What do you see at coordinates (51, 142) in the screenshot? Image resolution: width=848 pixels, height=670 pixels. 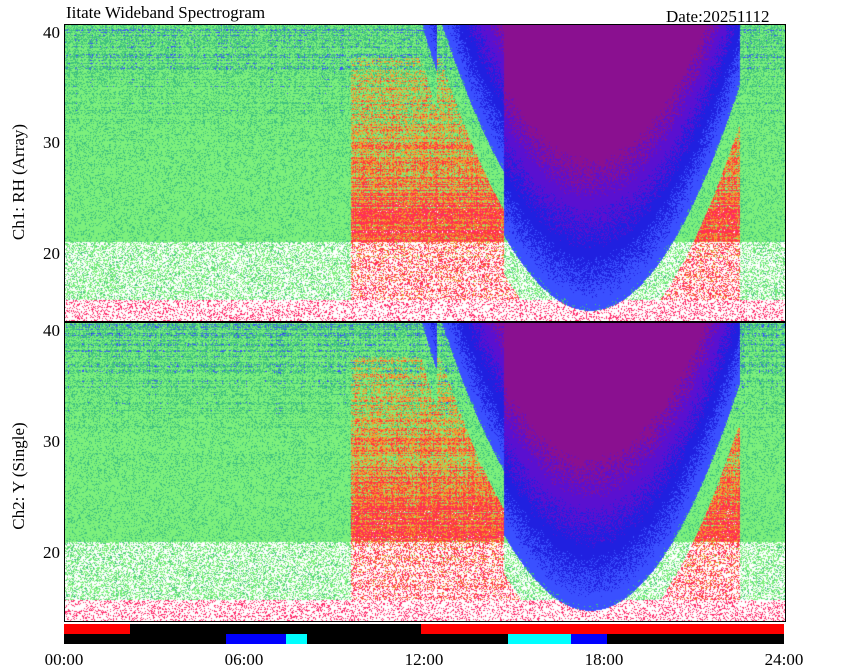 I see `ch1-ytick-30: 30` at bounding box center [51, 142].